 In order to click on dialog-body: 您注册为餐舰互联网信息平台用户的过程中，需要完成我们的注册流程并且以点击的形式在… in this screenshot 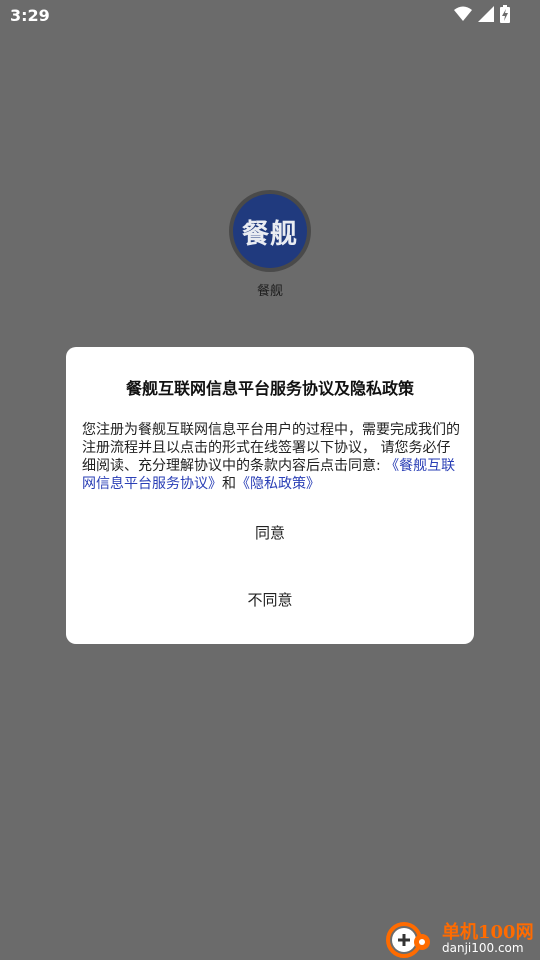, I will do `click(271, 457)`.